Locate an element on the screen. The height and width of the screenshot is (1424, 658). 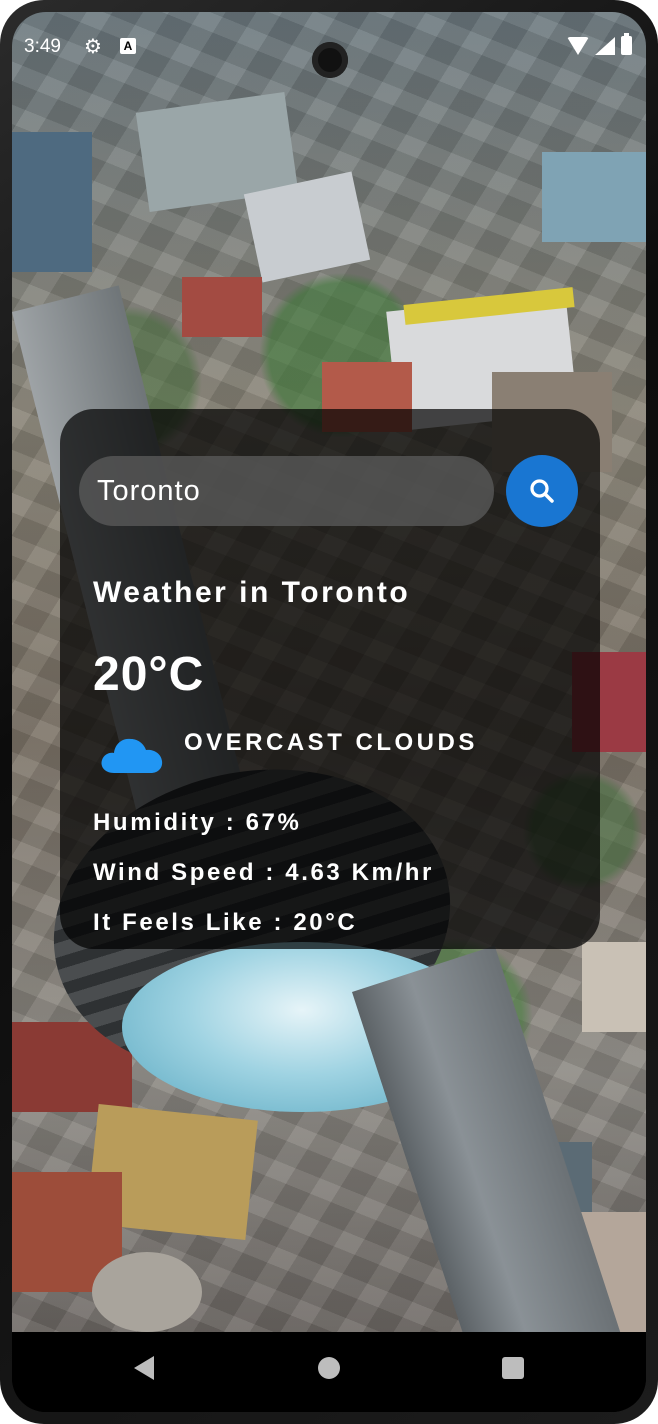
weather-description: OVERCAST CLOUDS is located at coordinates (331, 742).